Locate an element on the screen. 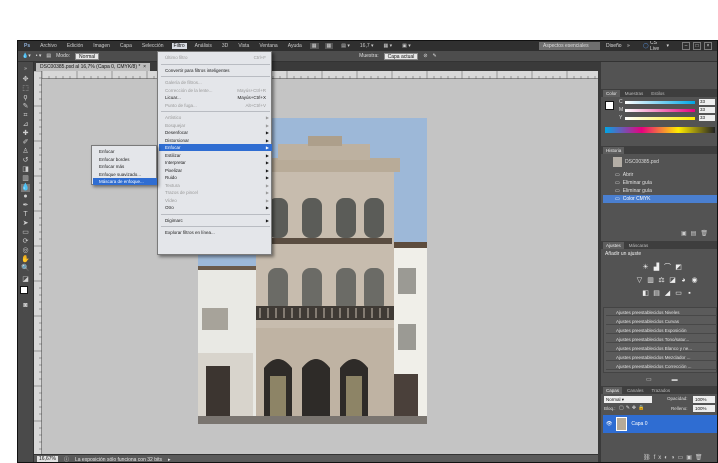 The image size is (718, 463). extras-icon: ▤ ▾ is located at coordinates (345, 46).